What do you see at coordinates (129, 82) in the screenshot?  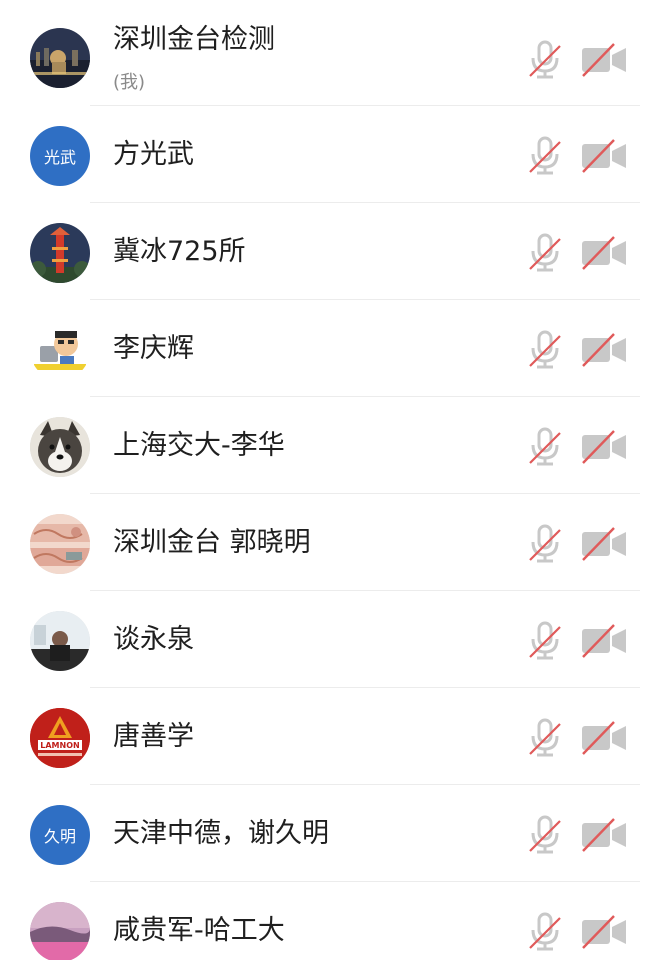 I see `self-indicator: (我)` at bounding box center [129, 82].